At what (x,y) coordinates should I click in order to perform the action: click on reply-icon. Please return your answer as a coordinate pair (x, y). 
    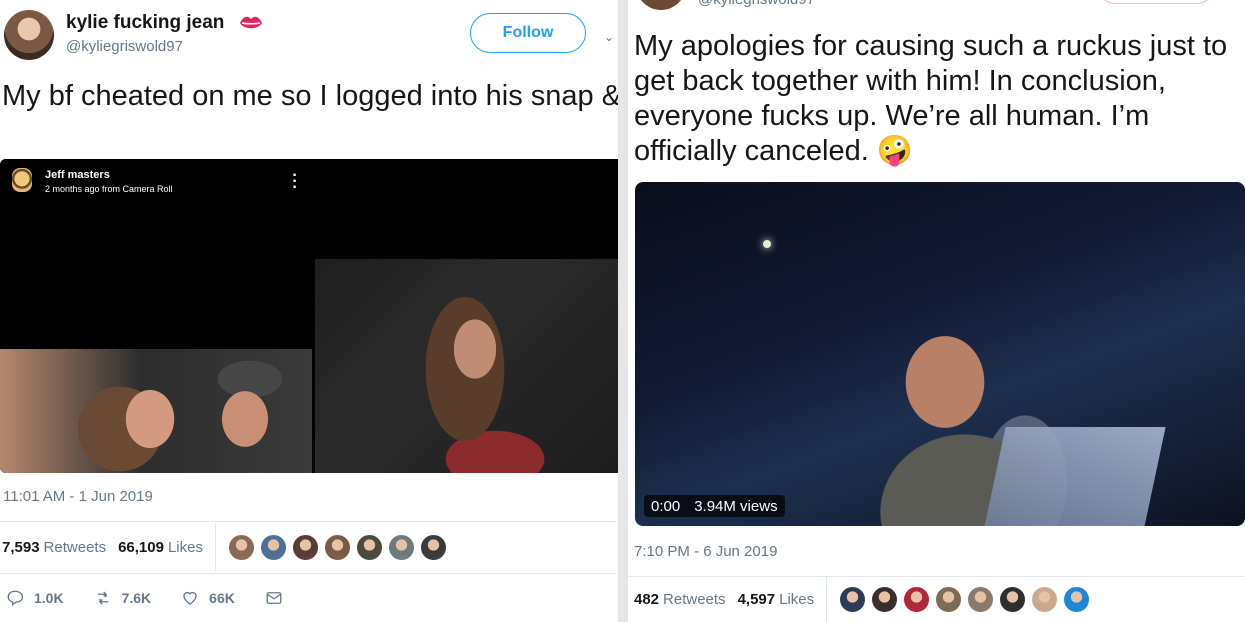
    Looking at the image, I should click on (15, 598).